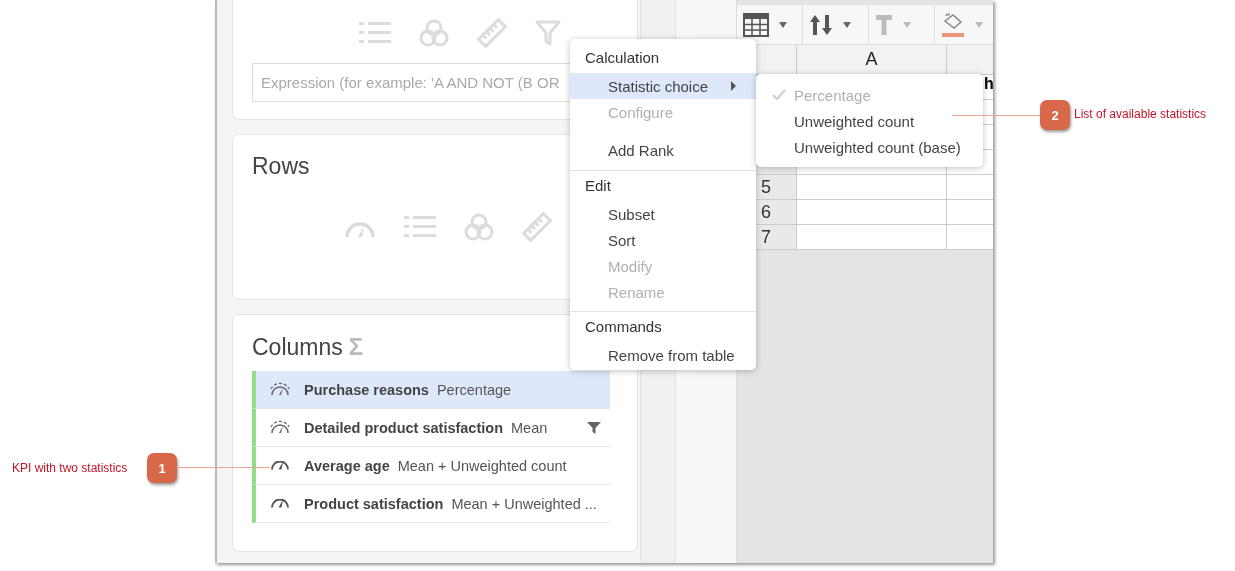  I want to click on menu-section-title: Edit, so click(598, 186).